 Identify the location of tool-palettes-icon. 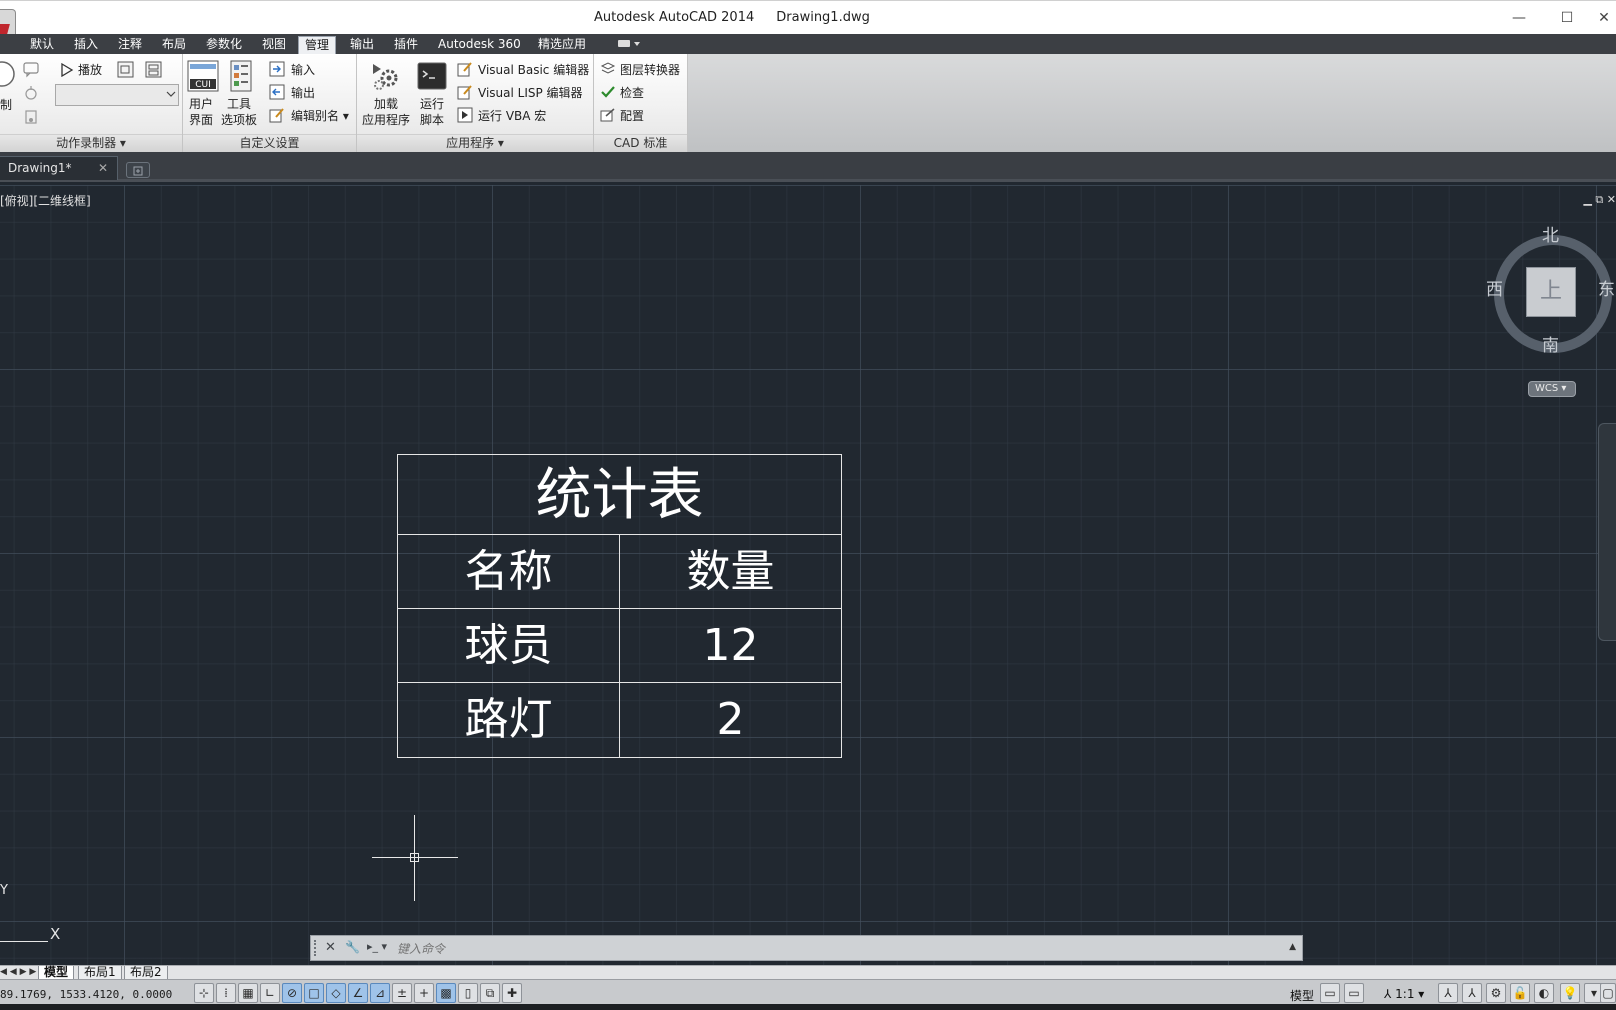
(241, 78).